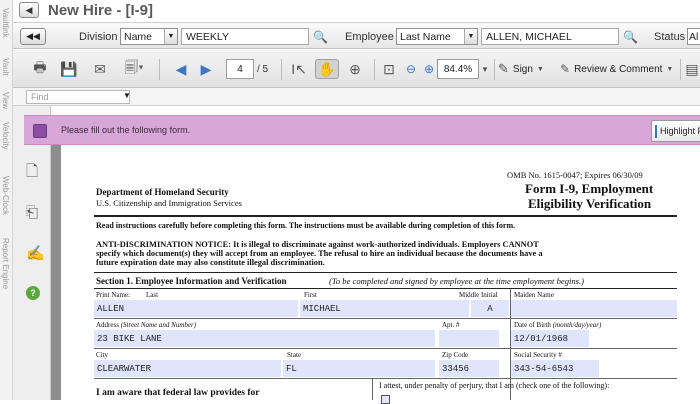 The width and height of the screenshot is (700, 404). I want to click on fit-page-icon: ⊡, so click(389, 69).